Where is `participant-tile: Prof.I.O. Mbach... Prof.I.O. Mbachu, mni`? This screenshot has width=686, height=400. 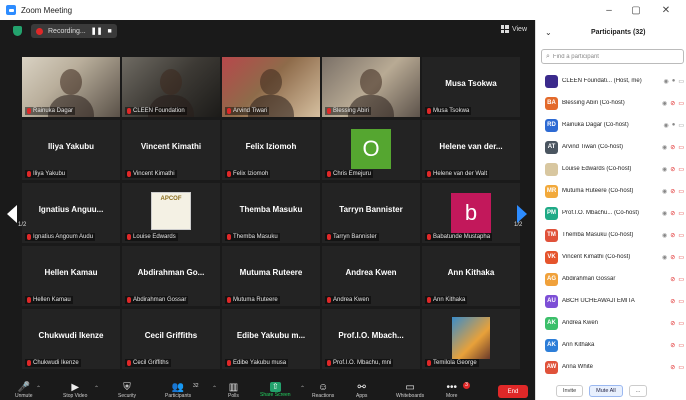 participant-tile: Prof.I.O. Mbach... Prof.I.O. Mbachu, mni is located at coordinates (371, 339).